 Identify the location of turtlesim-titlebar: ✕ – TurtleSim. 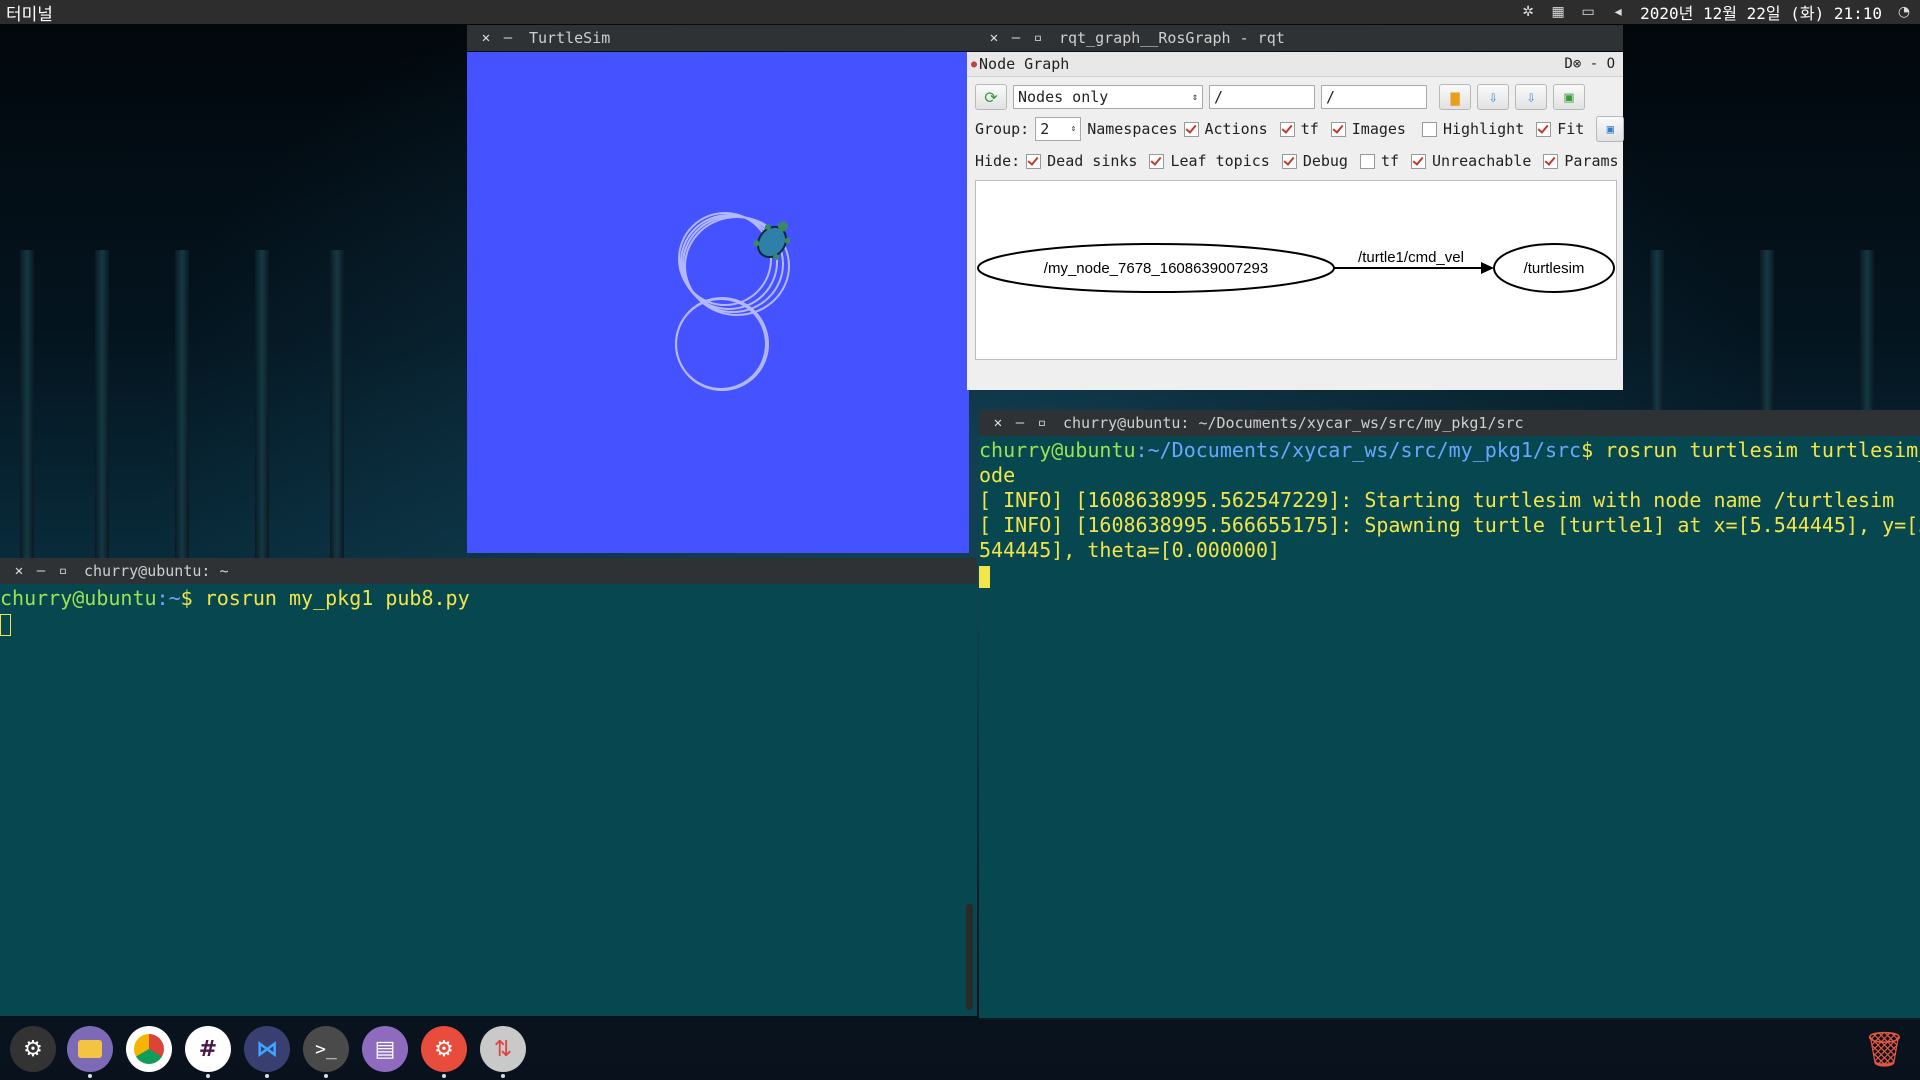
(718, 38).